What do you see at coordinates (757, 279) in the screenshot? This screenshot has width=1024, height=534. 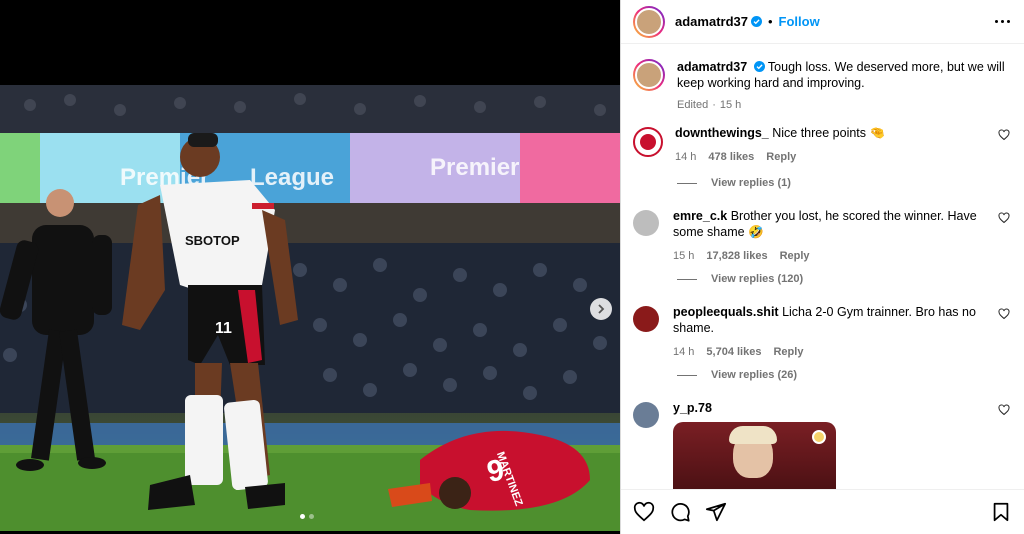 I see `view-replies-label: View replies (120)` at bounding box center [757, 279].